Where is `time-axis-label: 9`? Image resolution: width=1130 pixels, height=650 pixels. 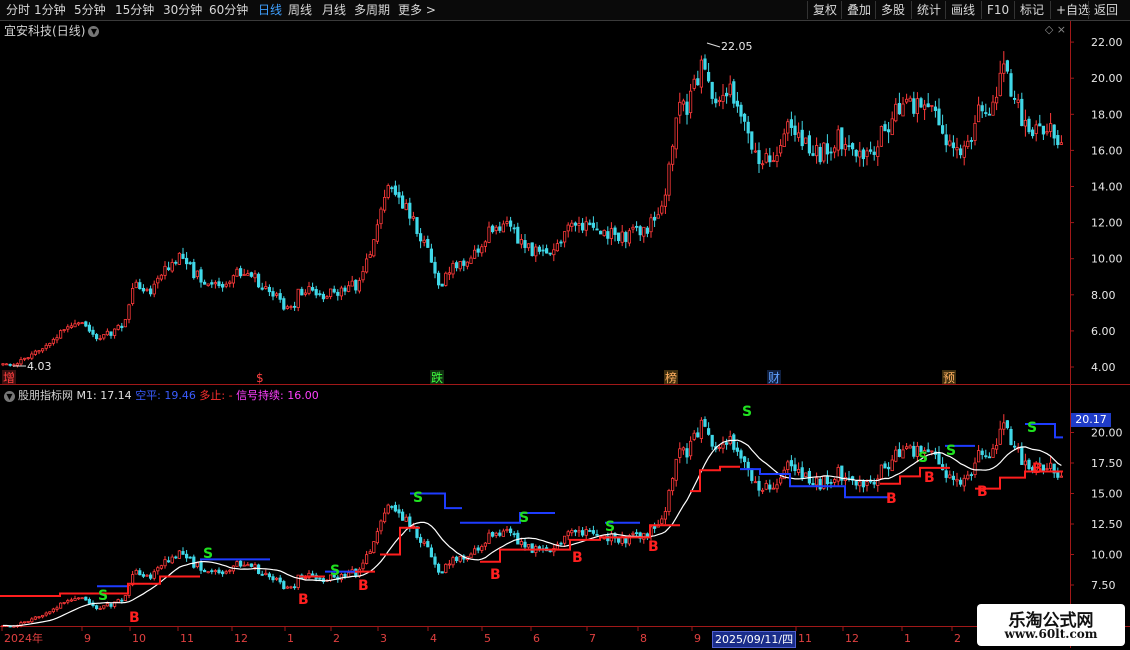 time-axis-label: 9 is located at coordinates (87, 638).